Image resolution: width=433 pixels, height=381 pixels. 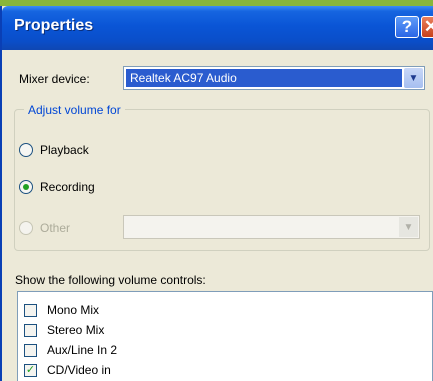 What do you see at coordinates (264, 78) in the screenshot?
I see `mixer-device-value: Realtek AC97 Audio` at bounding box center [264, 78].